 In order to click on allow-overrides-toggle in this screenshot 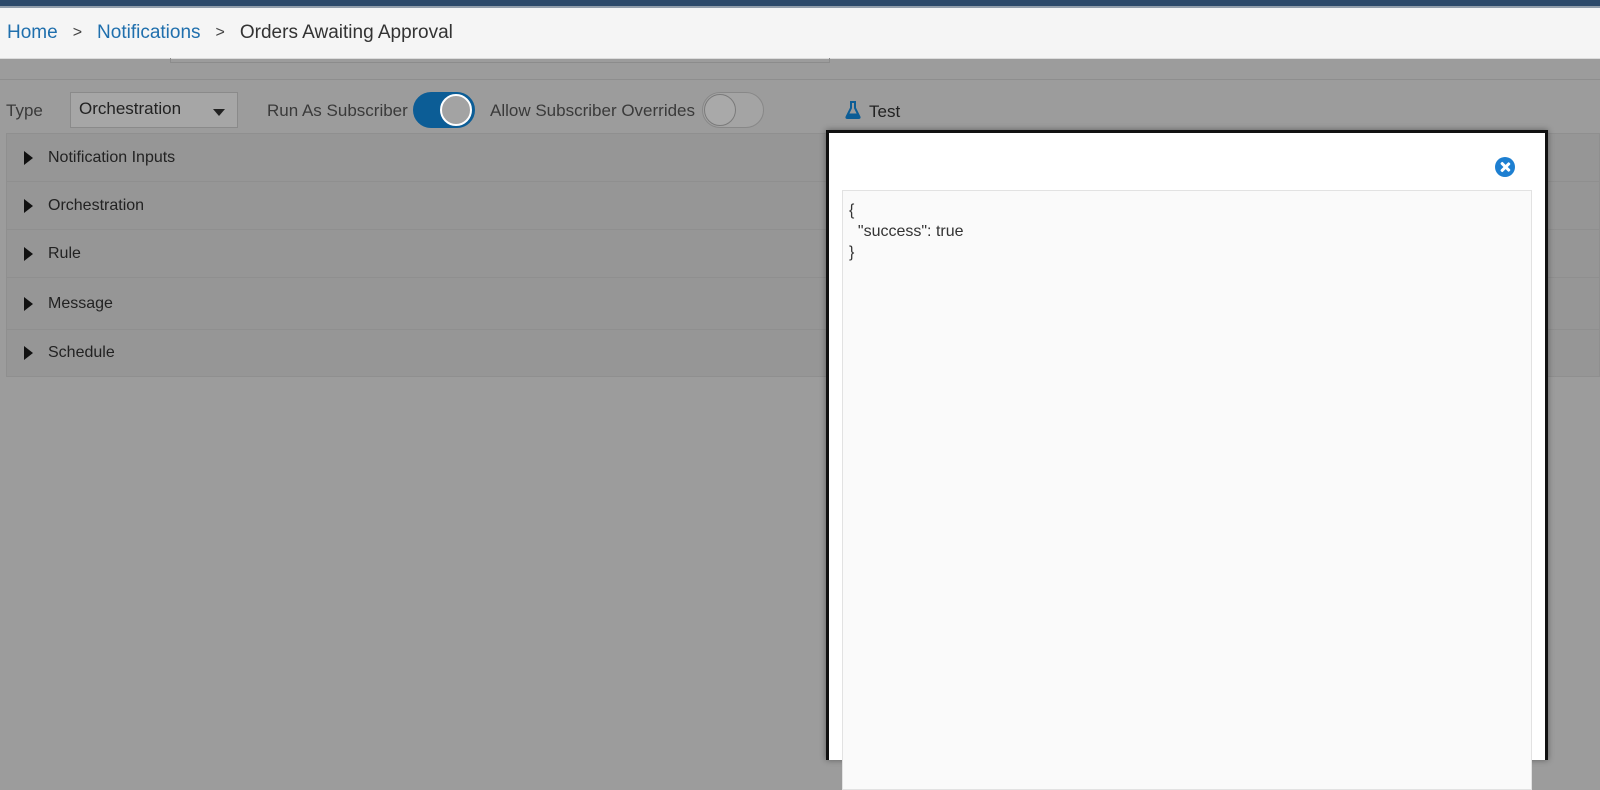, I will do `click(733, 110)`.